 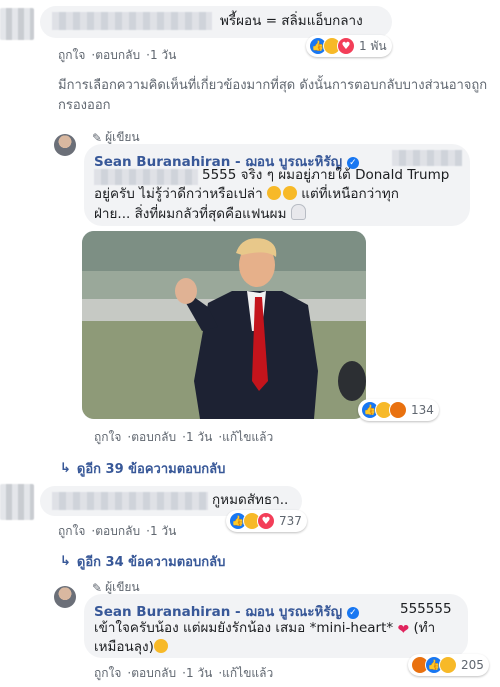 I want to click on reply-text-line3: เหมือนลุง), so click(x=131, y=647).